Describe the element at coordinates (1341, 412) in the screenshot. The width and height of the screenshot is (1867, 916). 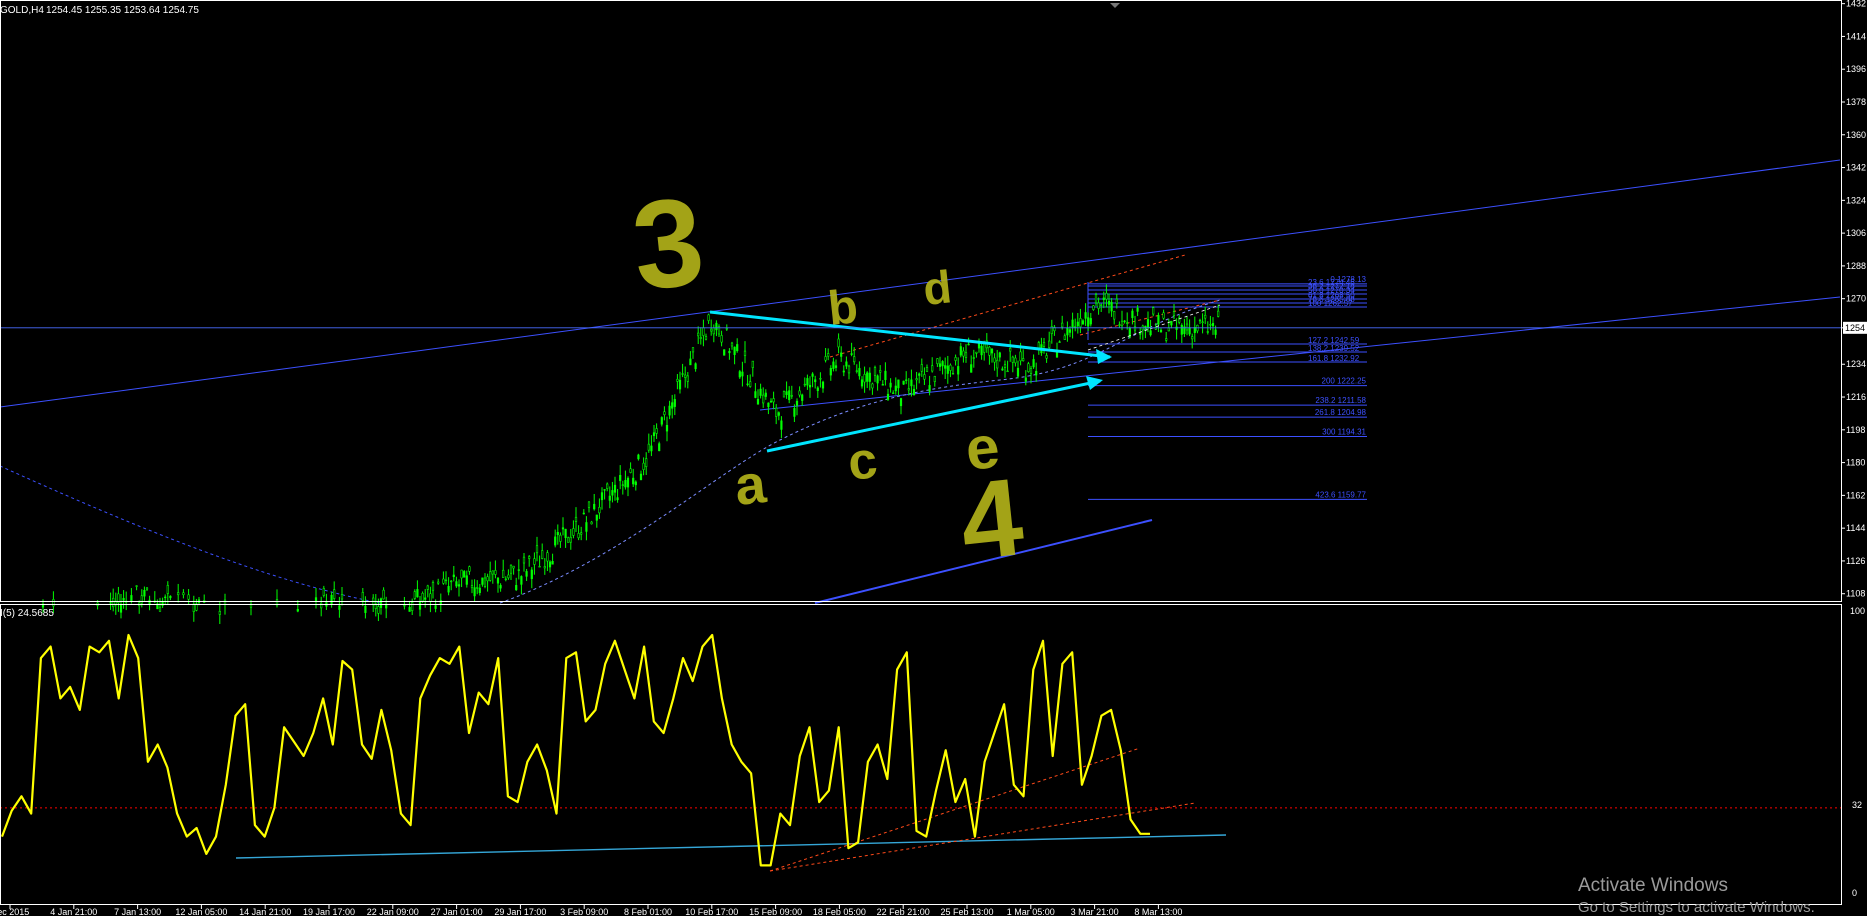
I see `fib-level-label: 261.8 1204.98` at that location.